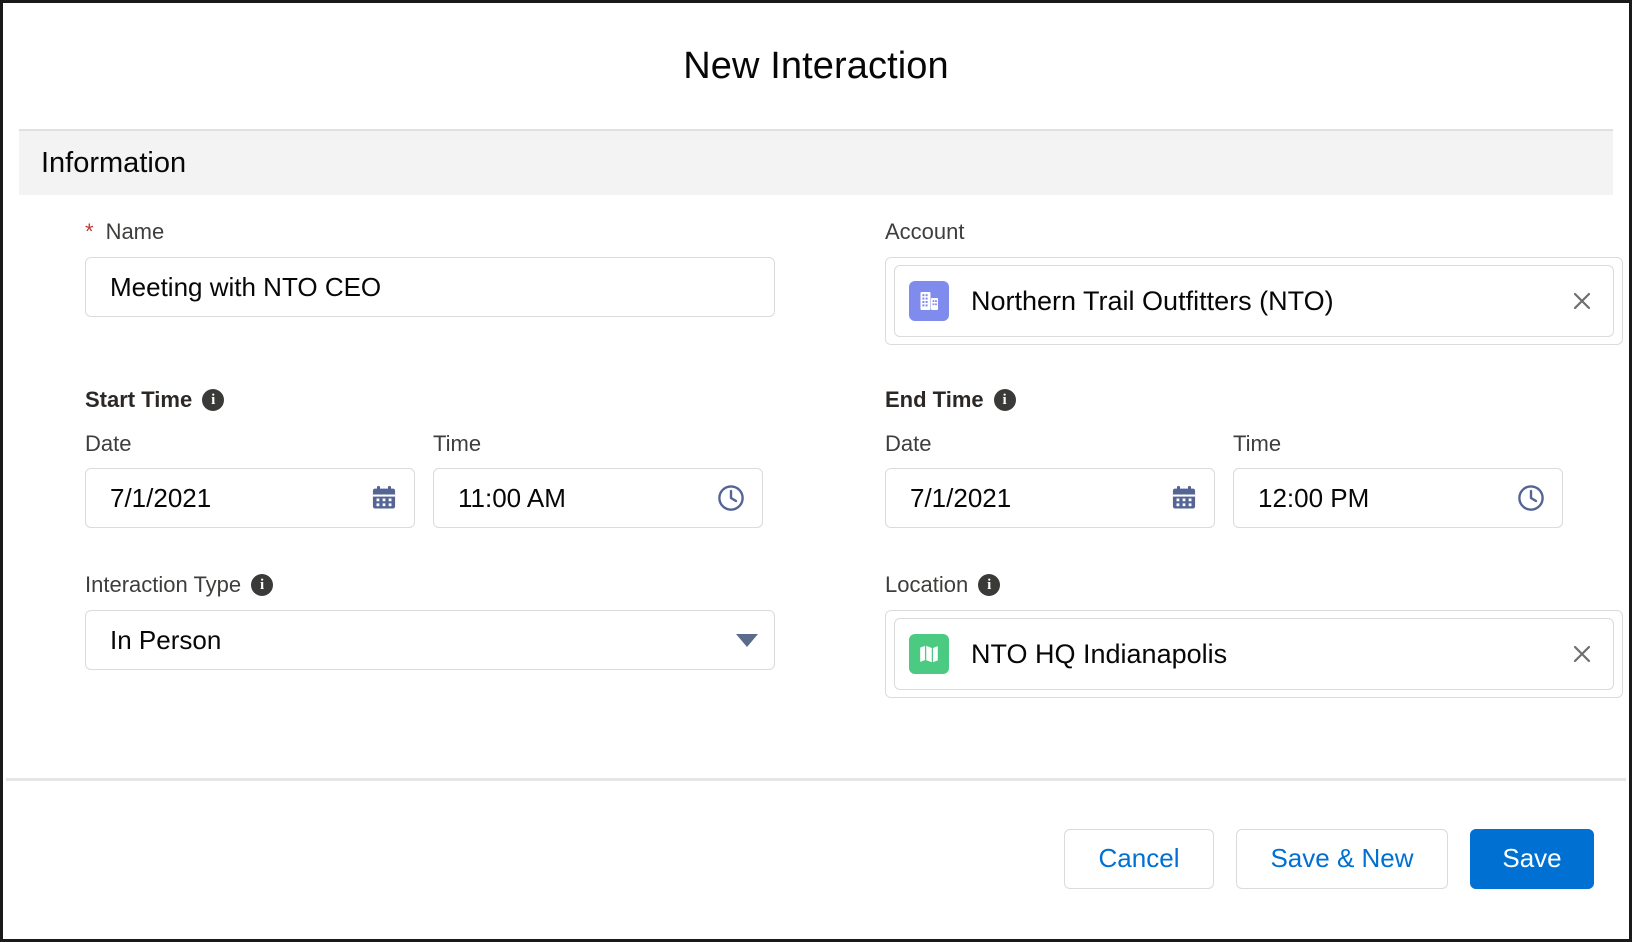 This screenshot has width=1632, height=942. Describe the element at coordinates (908, 443) in the screenshot. I see `end-date-label: Date` at that location.